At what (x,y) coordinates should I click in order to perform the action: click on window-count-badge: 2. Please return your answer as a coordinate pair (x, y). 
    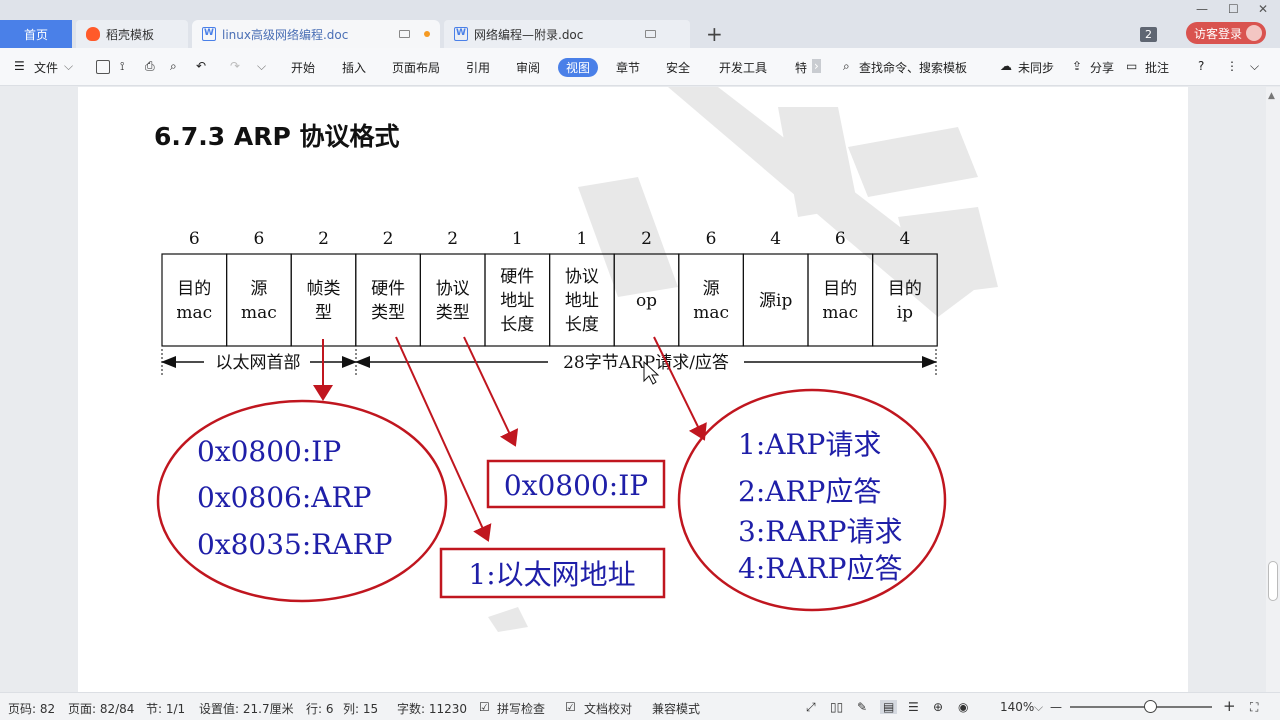
    Looking at the image, I should click on (1148, 34).